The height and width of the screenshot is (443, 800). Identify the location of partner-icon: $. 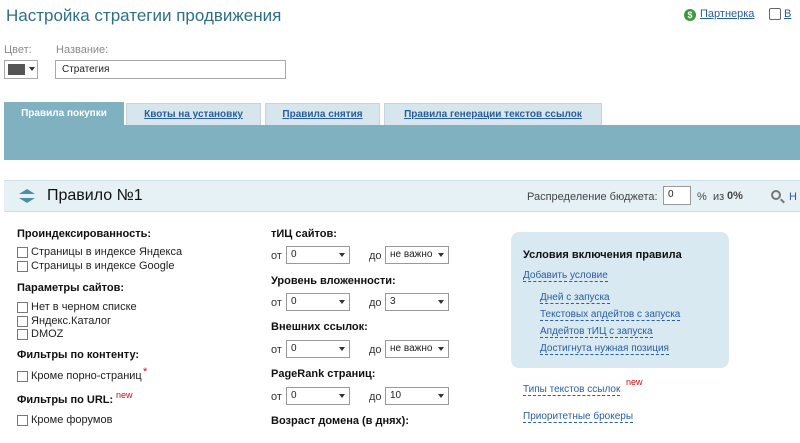
(690, 15).